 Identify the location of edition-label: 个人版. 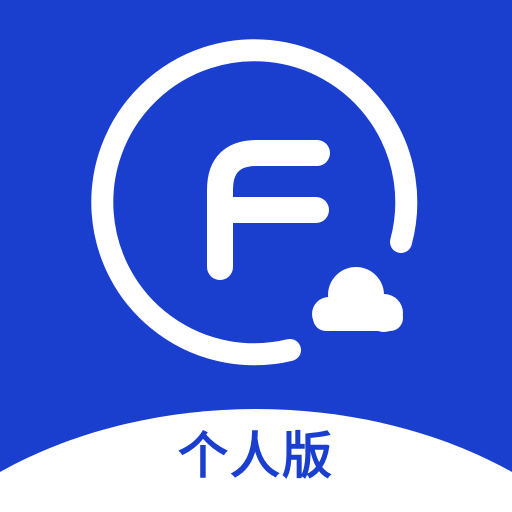
(256, 456).